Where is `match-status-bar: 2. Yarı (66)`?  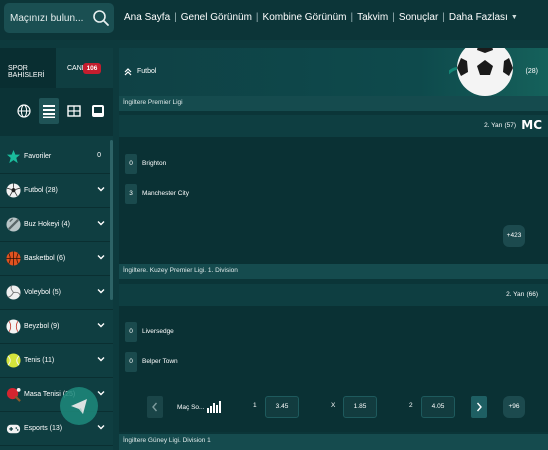
match-status-bar: 2. Yarı (66) is located at coordinates (333, 295).